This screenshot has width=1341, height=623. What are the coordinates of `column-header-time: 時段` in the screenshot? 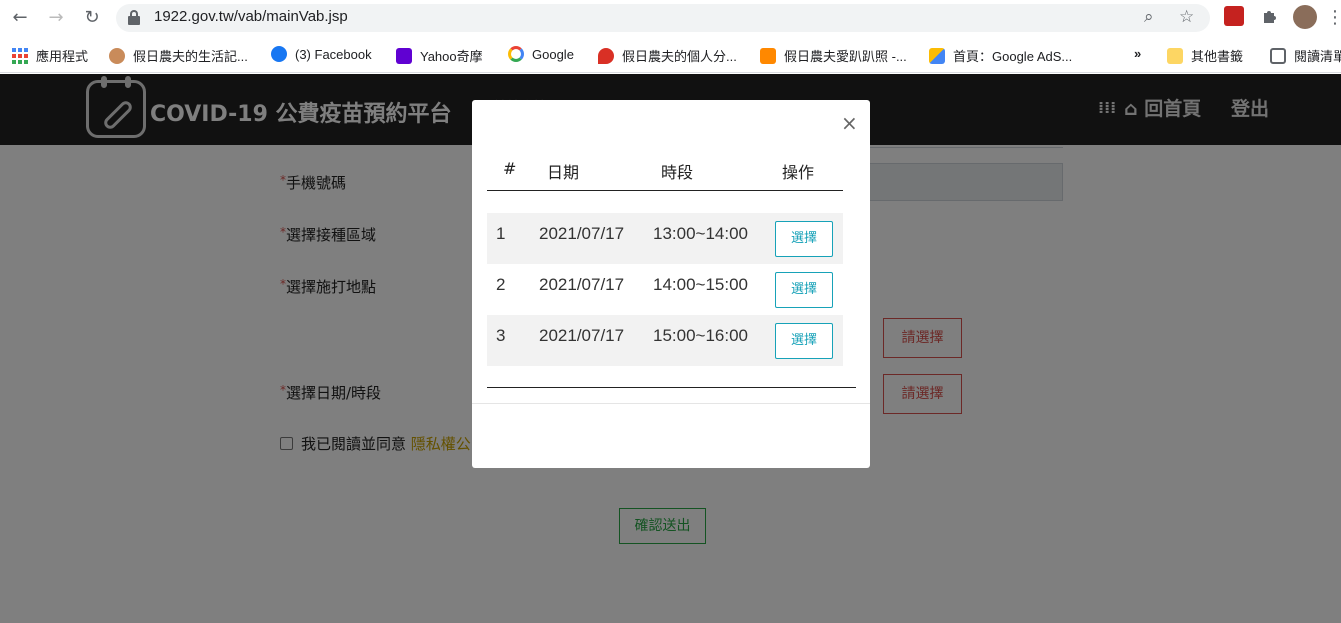 It's located at (677, 172).